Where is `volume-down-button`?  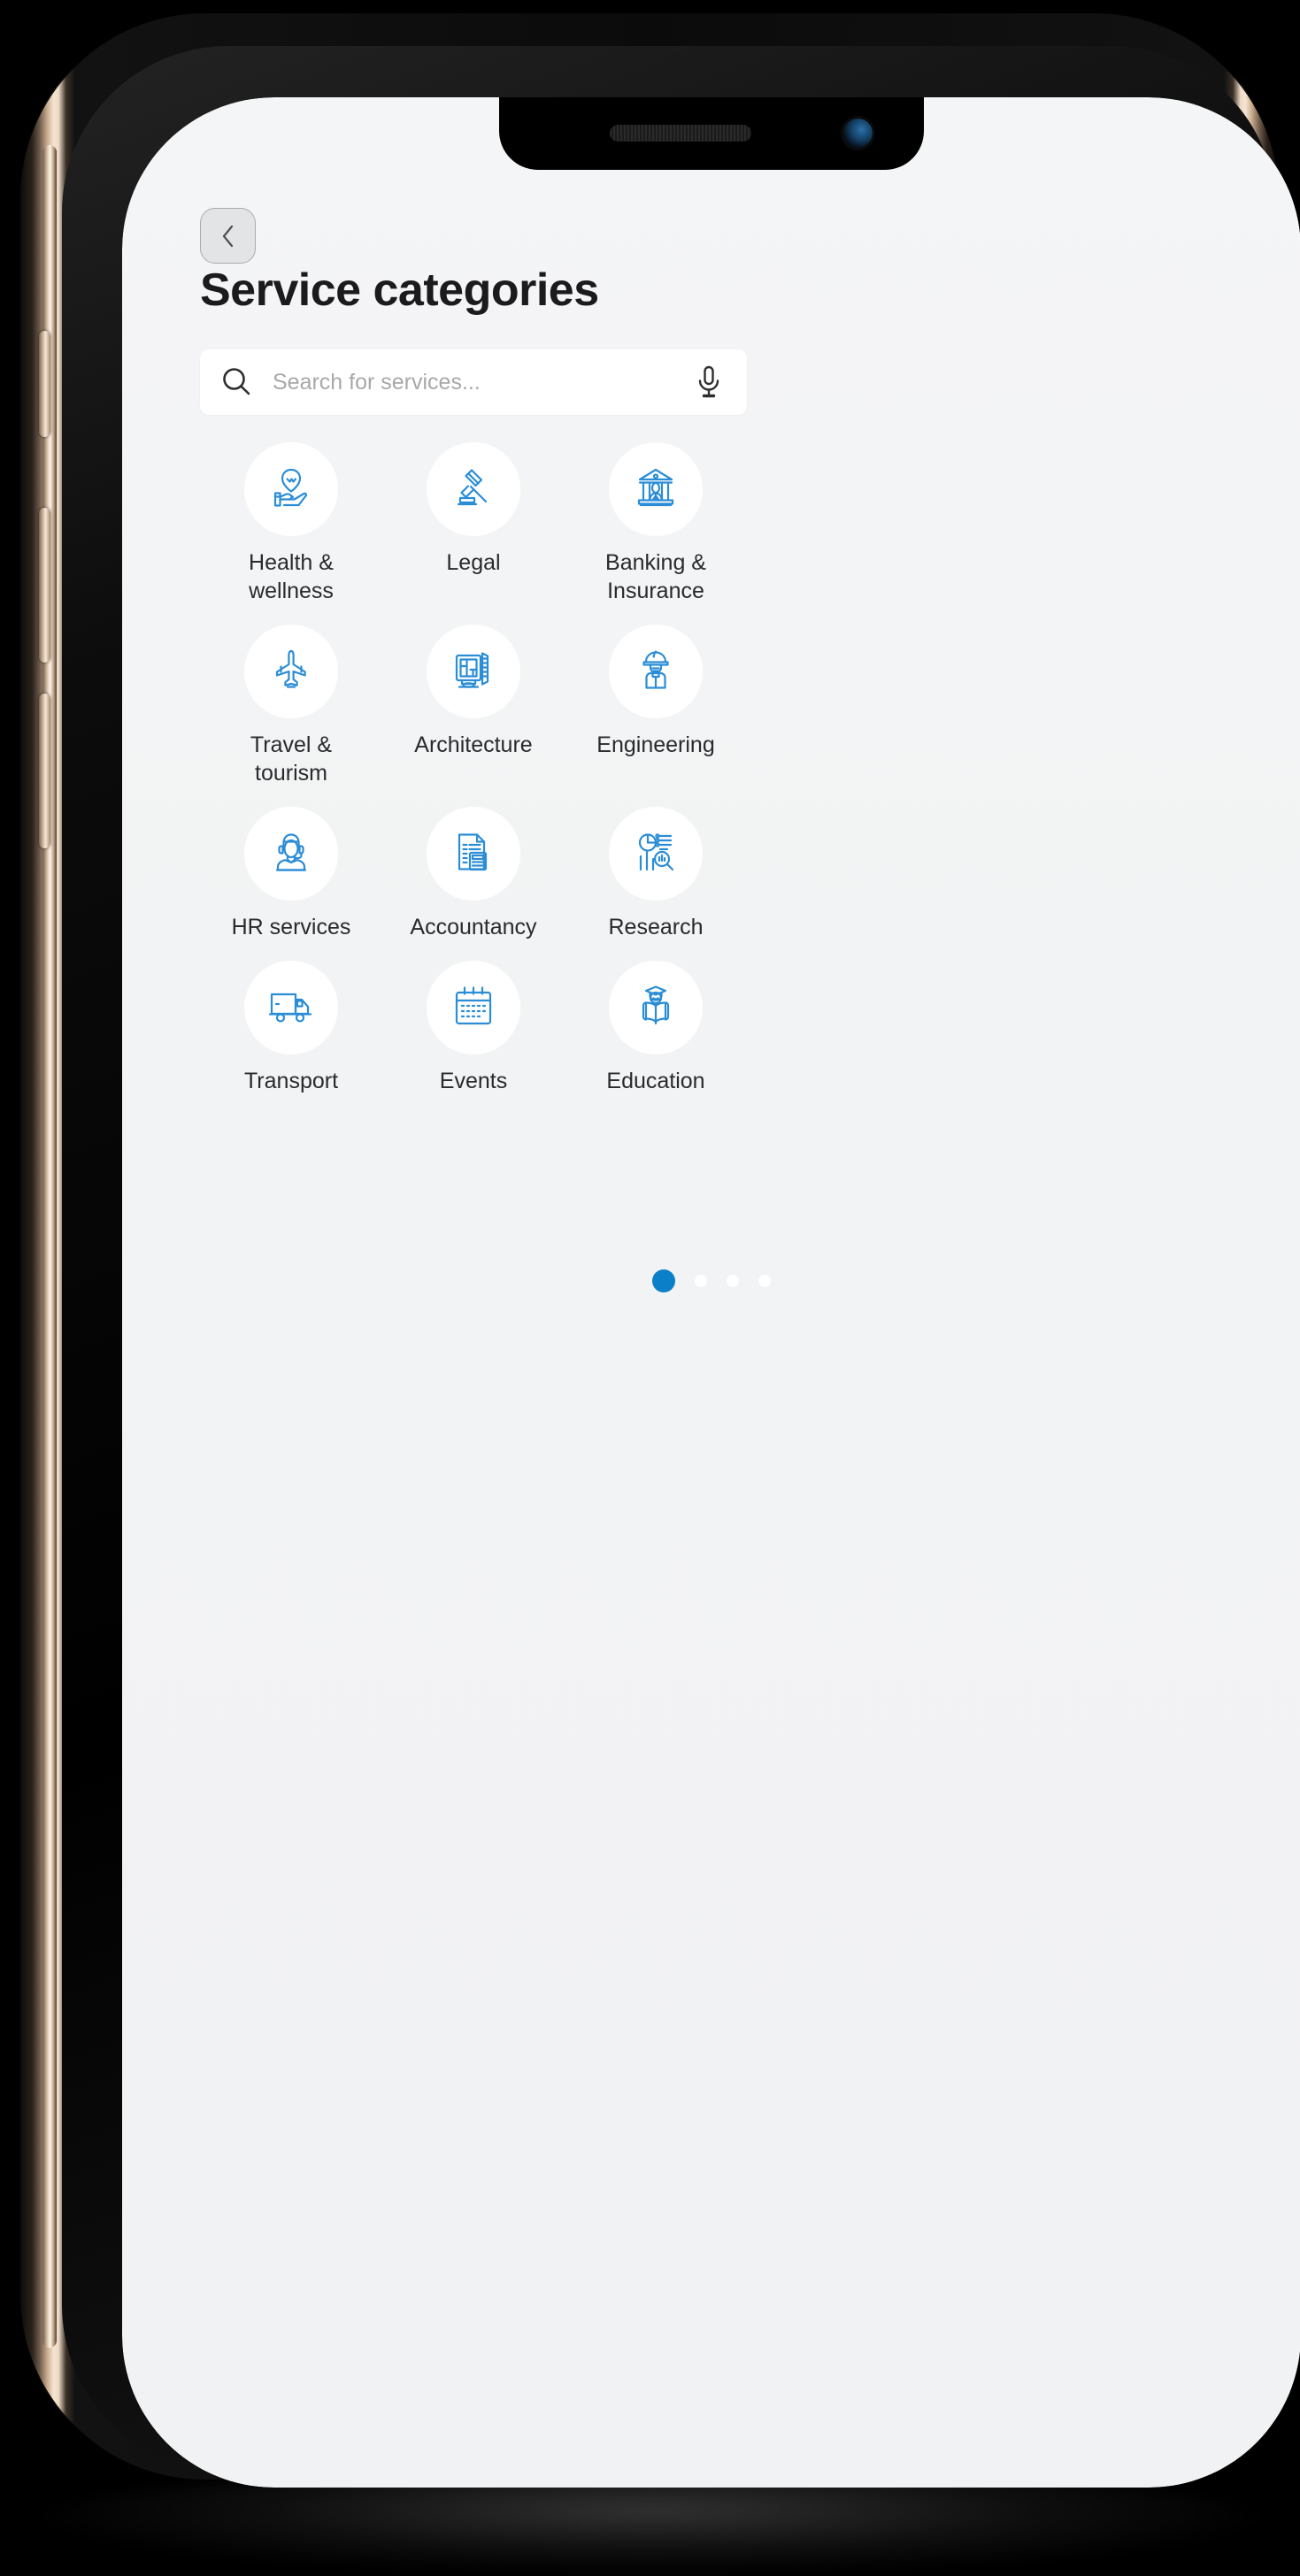 volume-down-button is located at coordinates (44, 771).